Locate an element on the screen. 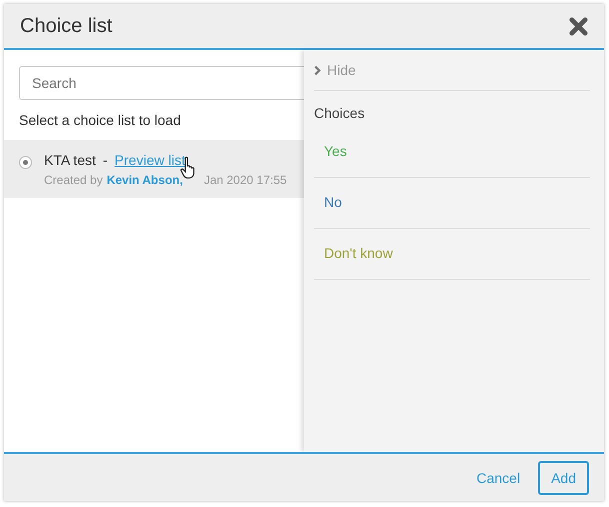 The width and height of the screenshot is (609, 507). hide-button: Hide is located at coordinates (452, 70).